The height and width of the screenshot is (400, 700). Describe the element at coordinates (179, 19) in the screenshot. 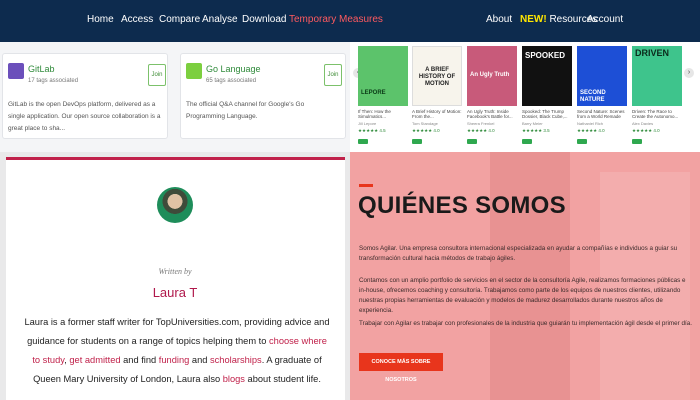

I see `nav-compare: Compare` at that location.